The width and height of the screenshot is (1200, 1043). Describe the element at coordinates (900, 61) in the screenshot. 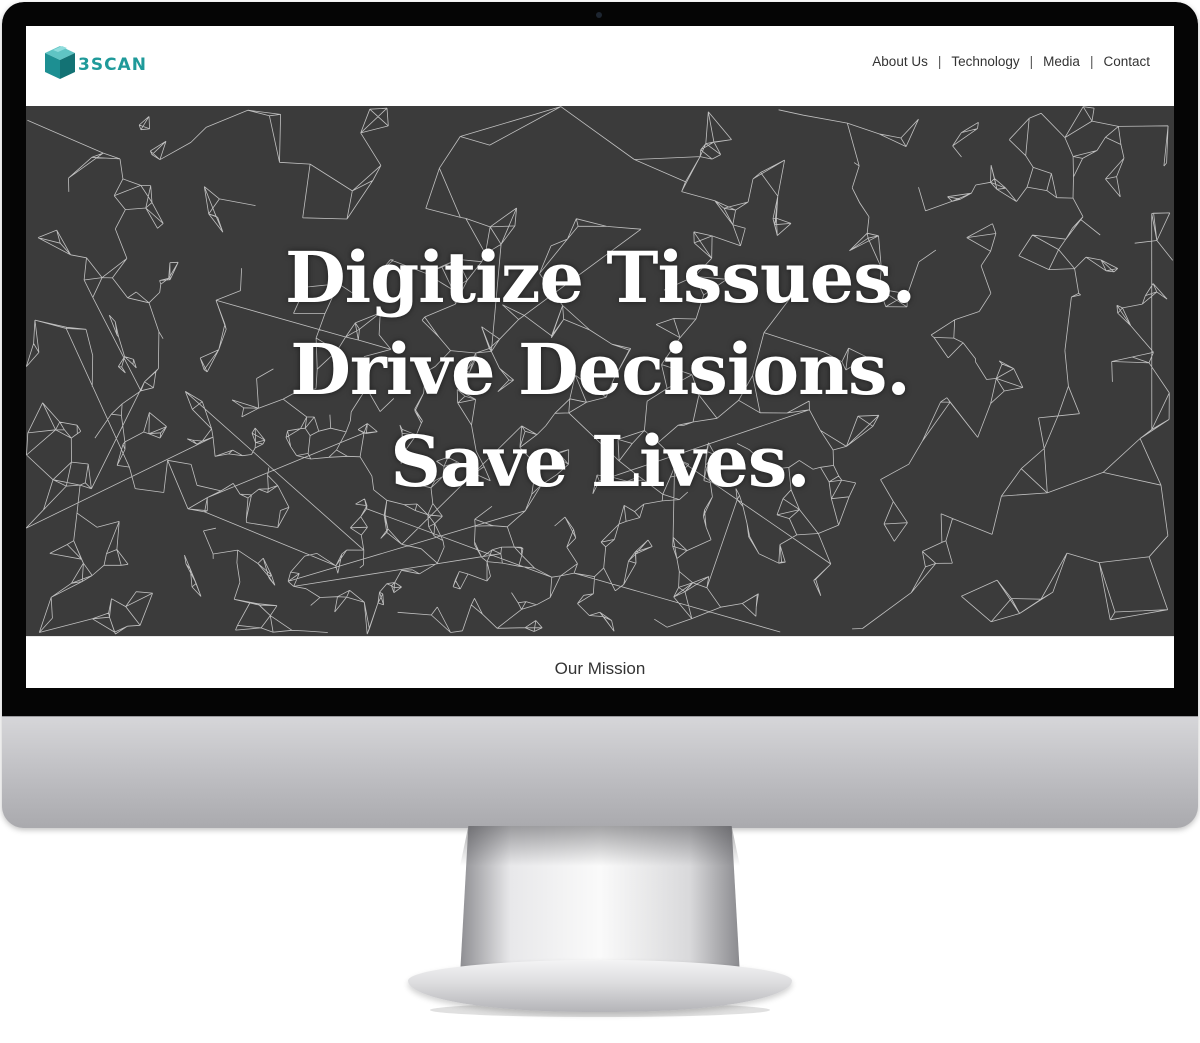

I see `nav-about-us: About Us` at that location.